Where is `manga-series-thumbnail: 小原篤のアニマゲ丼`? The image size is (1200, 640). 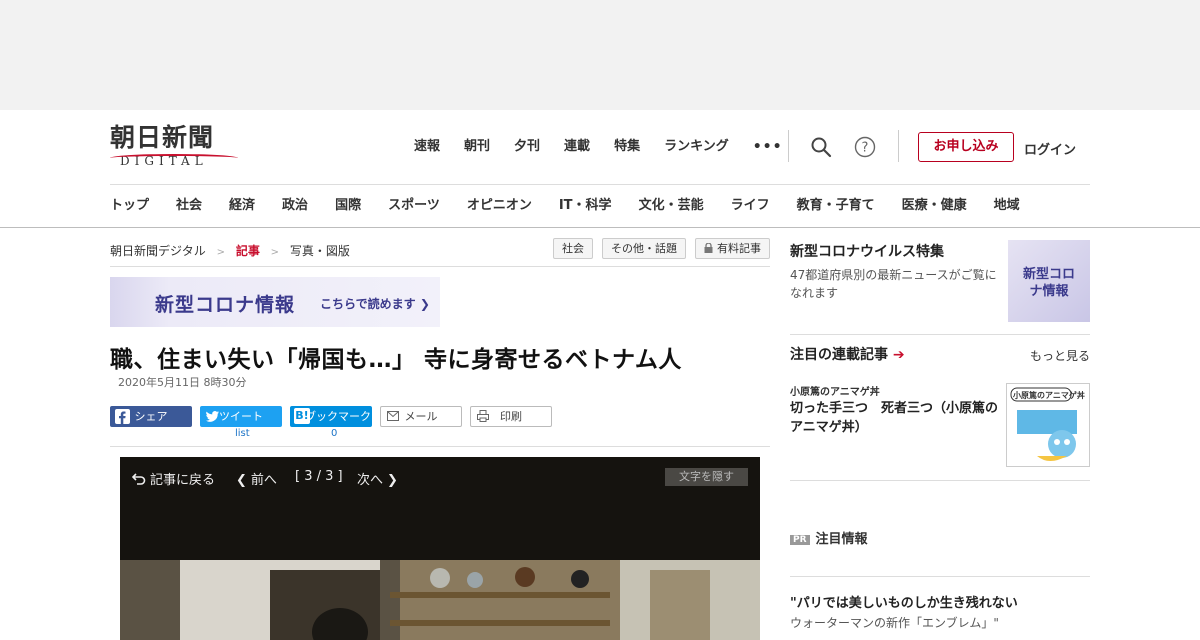 manga-series-thumbnail: 小原篤のアニマゲ丼 is located at coordinates (1048, 425).